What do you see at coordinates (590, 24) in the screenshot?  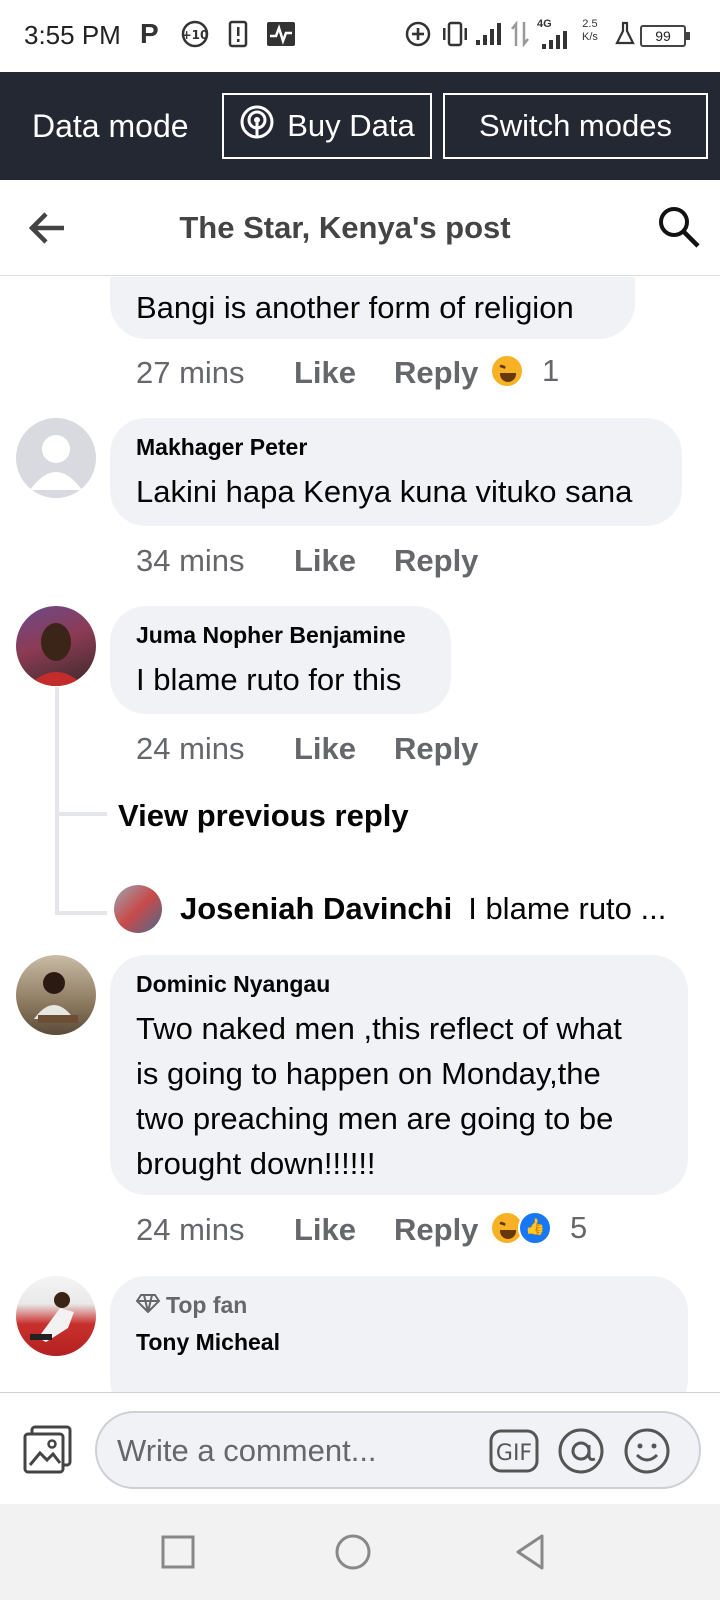 I see `network-speed-value: 2.5` at bounding box center [590, 24].